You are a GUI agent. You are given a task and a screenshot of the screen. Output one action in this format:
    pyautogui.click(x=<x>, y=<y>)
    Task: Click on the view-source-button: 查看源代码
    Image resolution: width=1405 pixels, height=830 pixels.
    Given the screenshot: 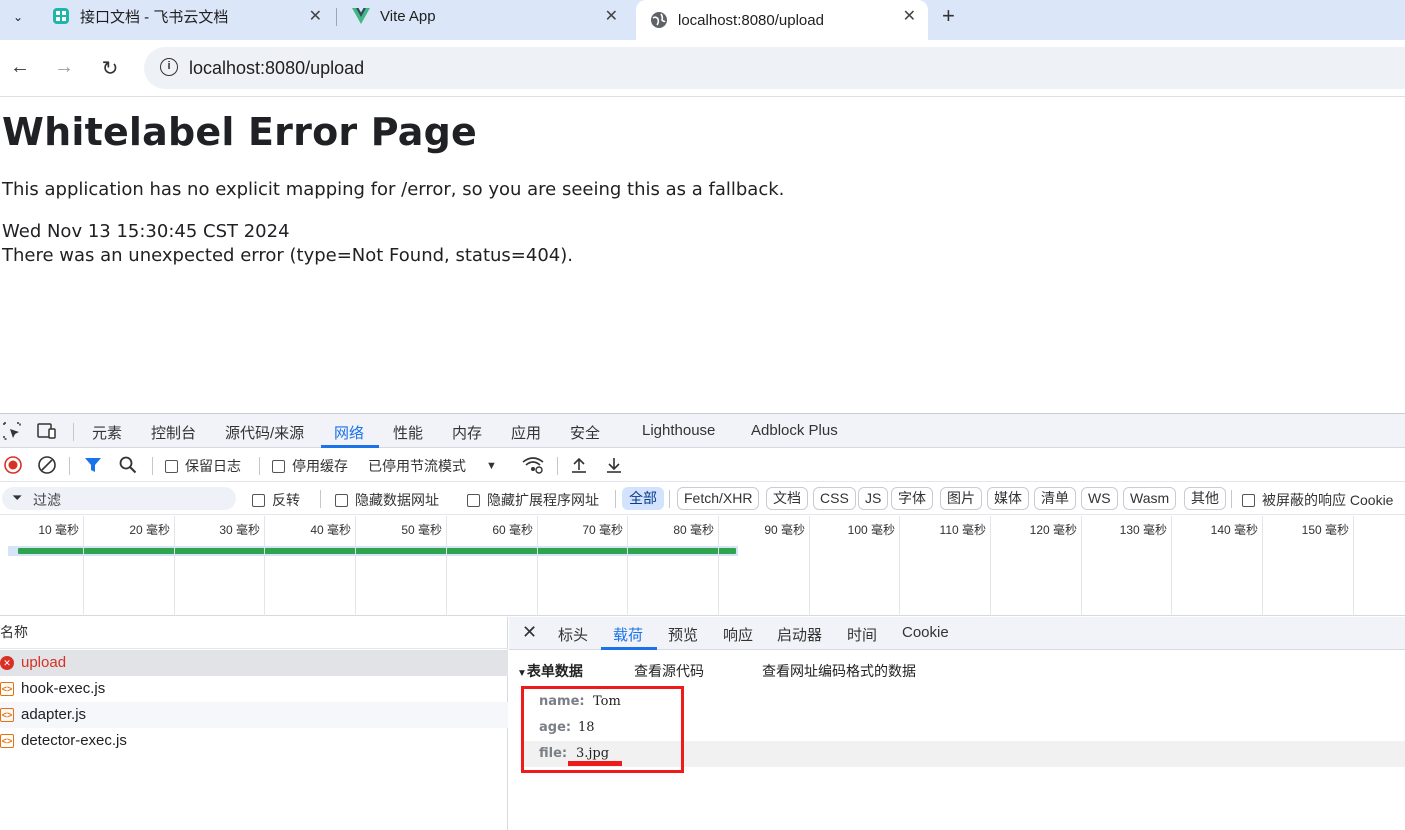 What is the action you would take?
    pyautogui.click(x=669, y=671)
    